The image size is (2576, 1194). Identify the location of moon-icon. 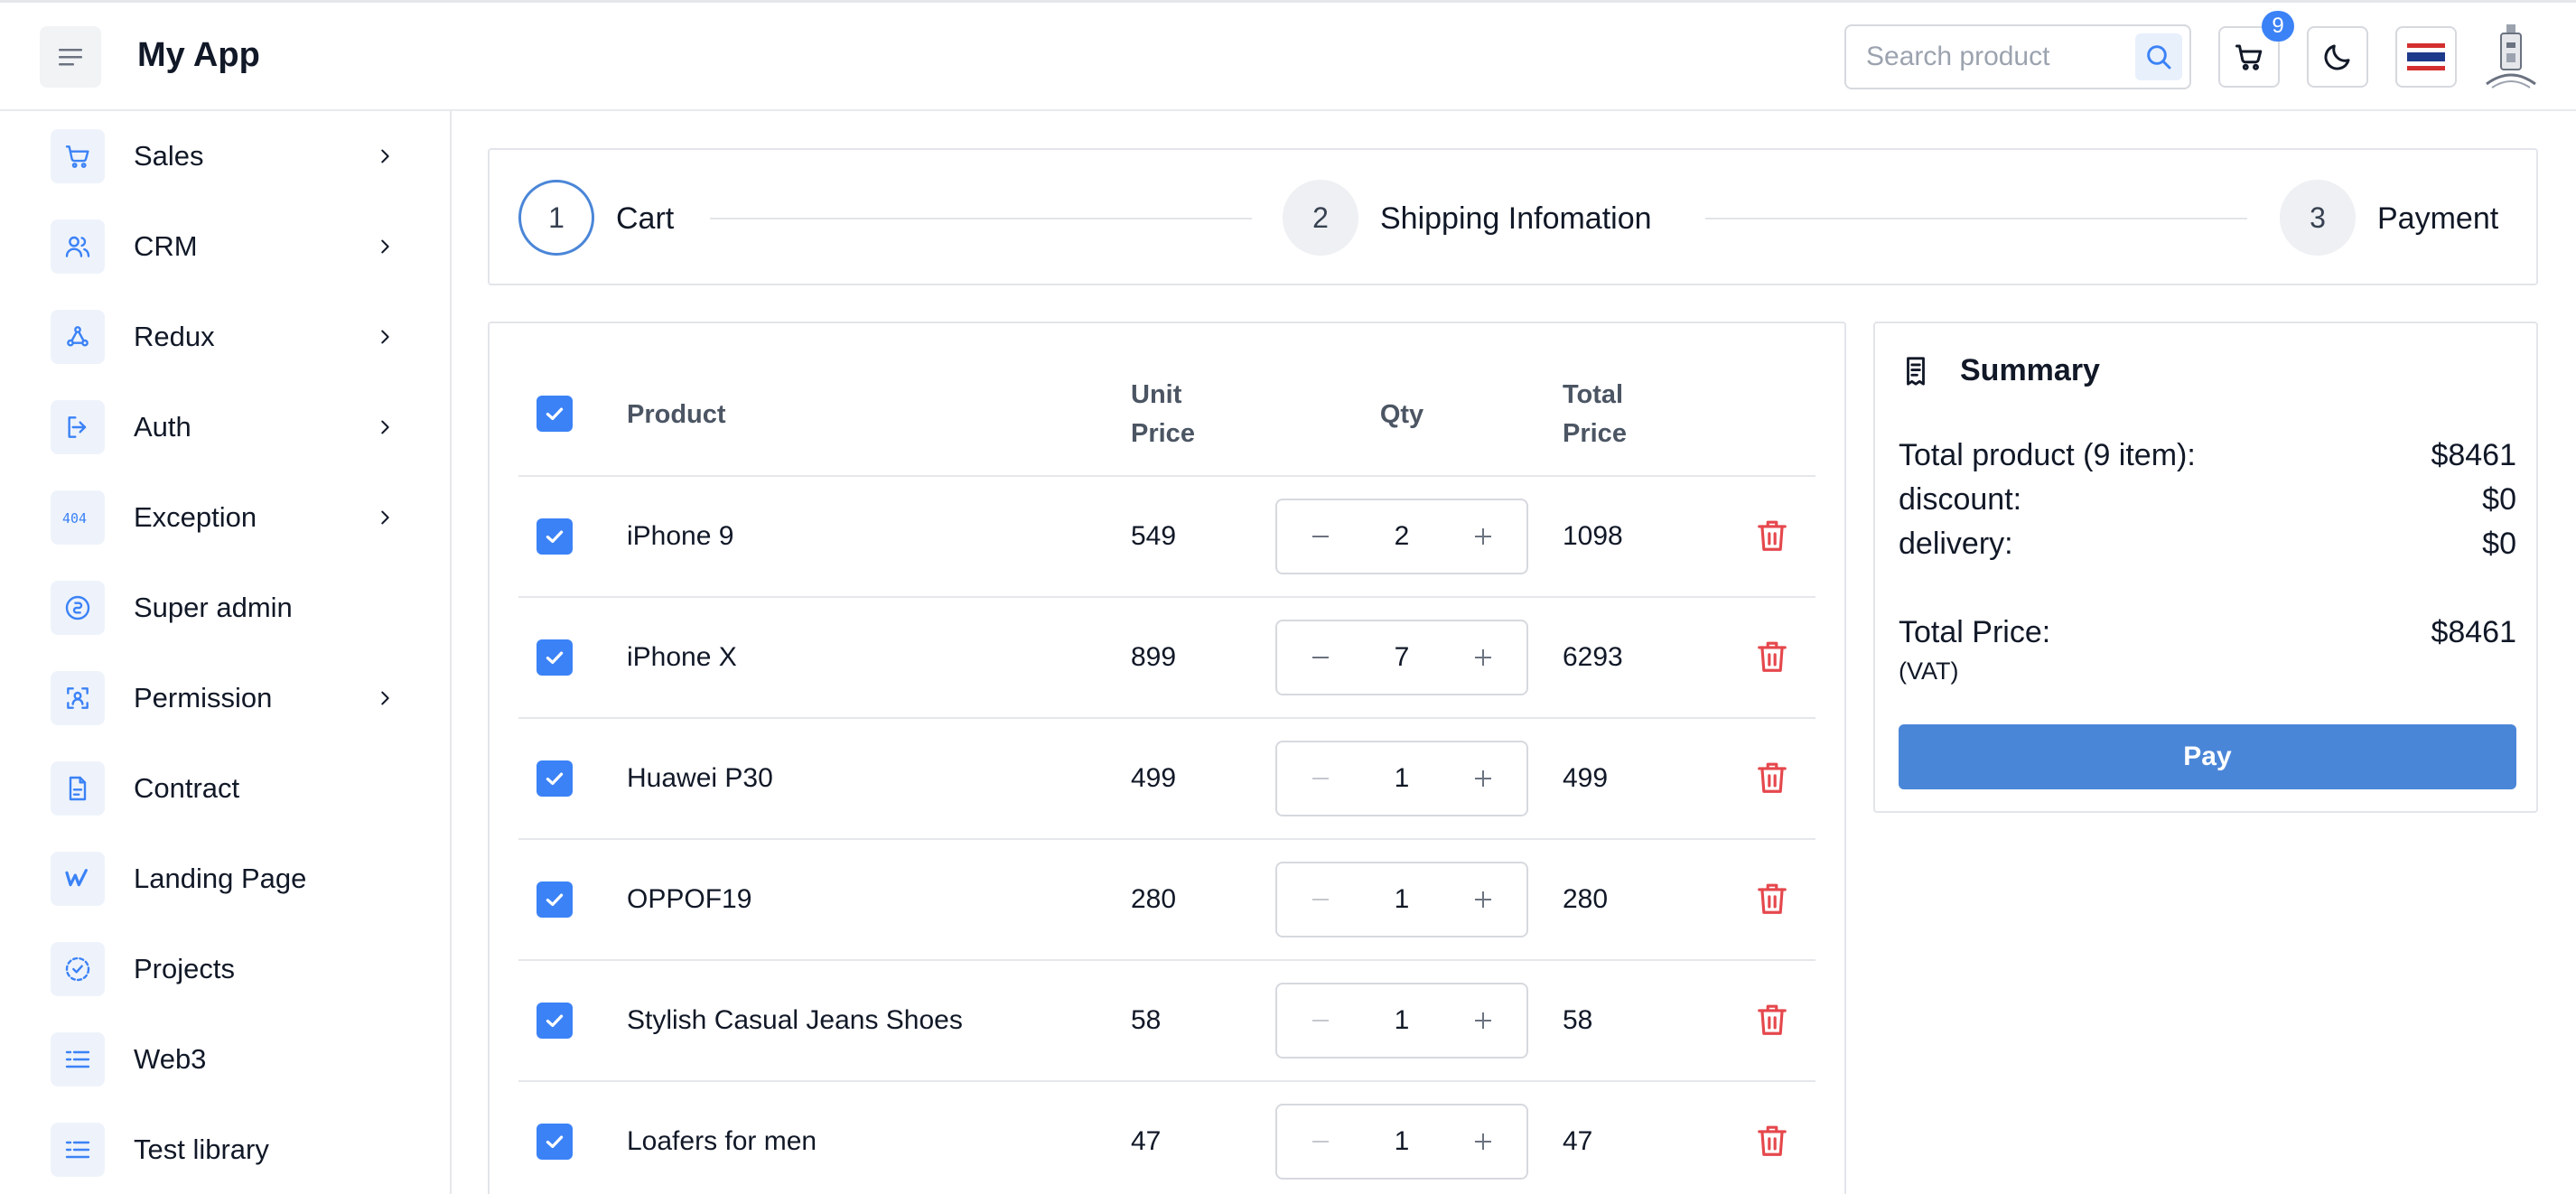
(2337, 57).